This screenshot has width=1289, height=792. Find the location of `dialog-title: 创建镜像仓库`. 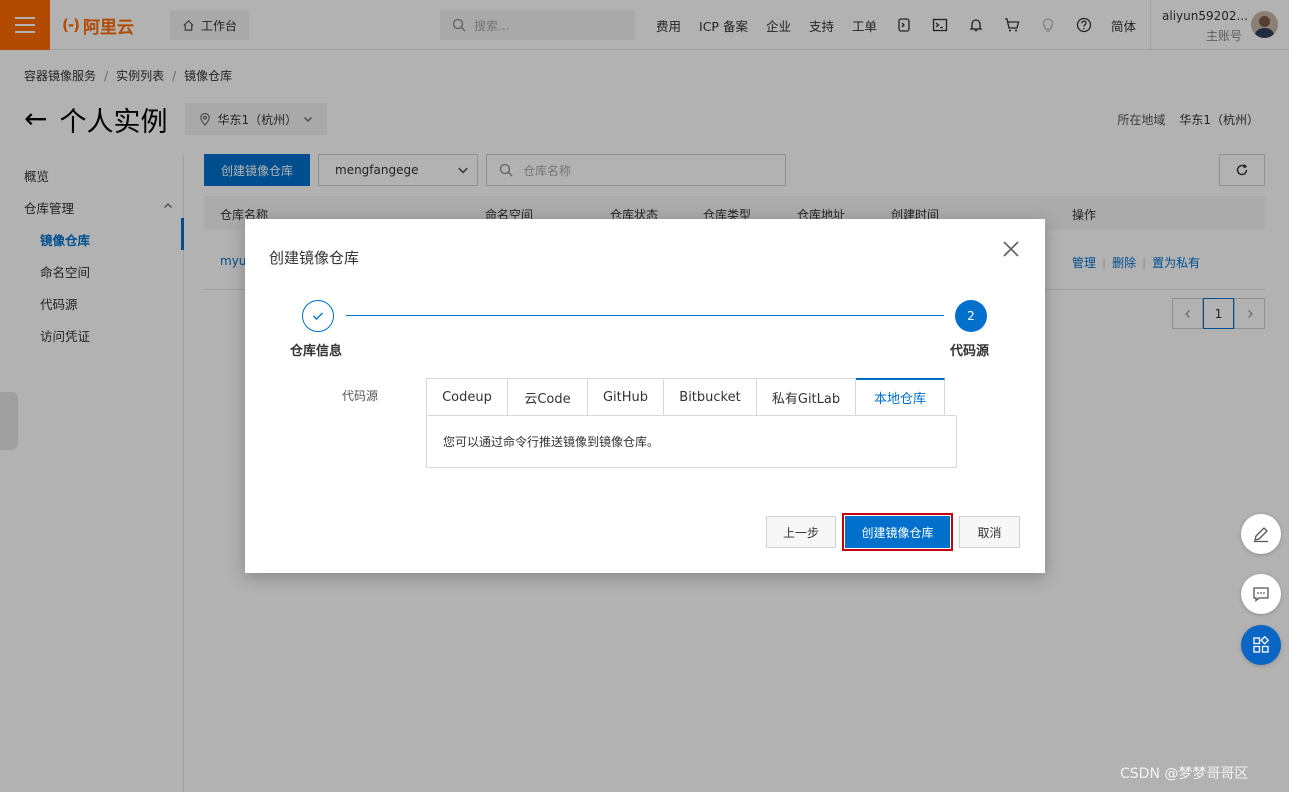

dialog-title: 创建镜像仓库 is located at coordinates (314, 258).